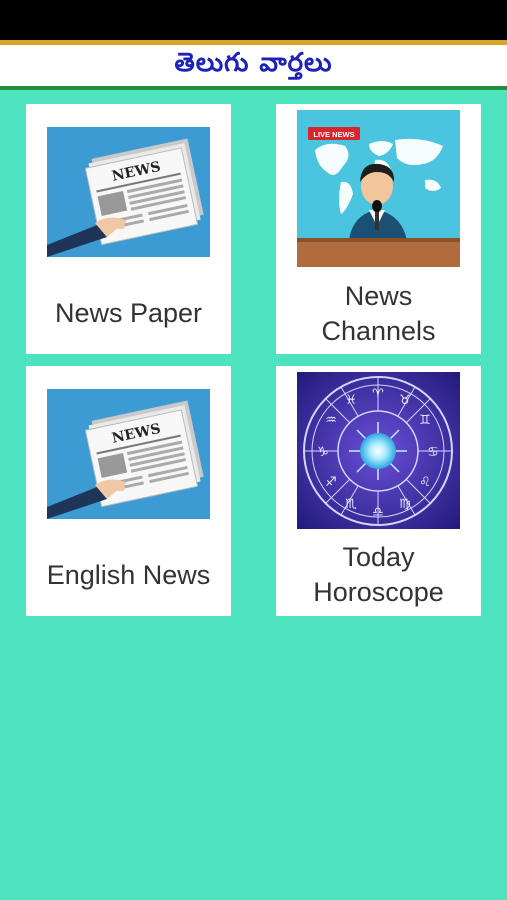 The width and height of the screenshot is (507, 900). What do you see at coordinates (378, 296) in the screenshot?
I see `news-channels-label-line1: News` at bounding box center [378, 296].